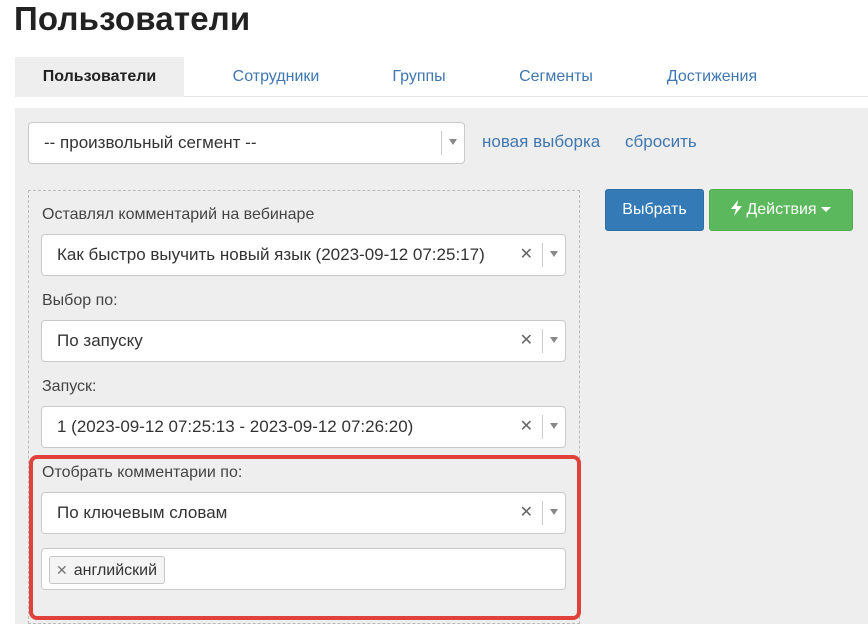  What do you see at coordinates (712, 77) in the screenshot?
I see `tab-achievements: Достижения` at bounding box center [712, 77].